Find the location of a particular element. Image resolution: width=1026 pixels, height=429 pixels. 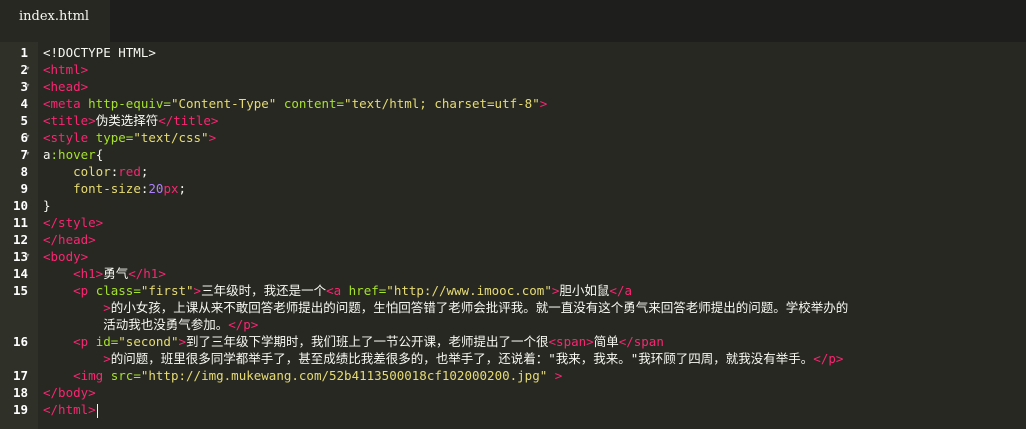

code-token: 胆小如鼠 is located at coordinates (584, 290).